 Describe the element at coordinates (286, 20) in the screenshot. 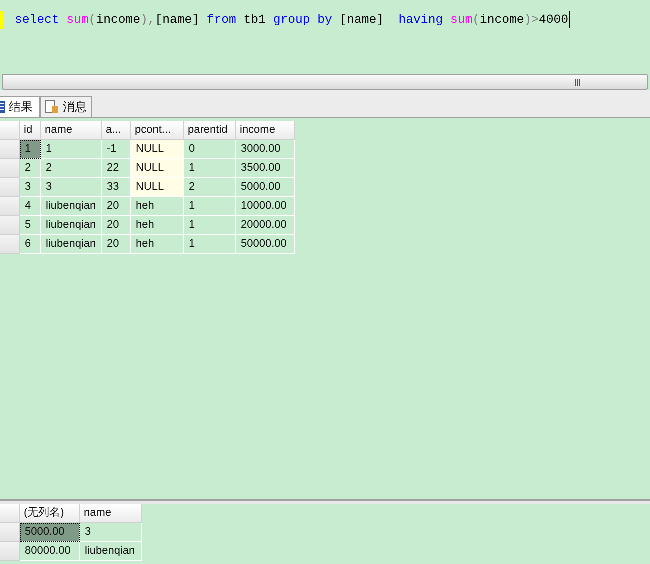

I see `sql-query: select sum(income),[name] from tb1 group by [name] having sum(income)>4000` at that location.